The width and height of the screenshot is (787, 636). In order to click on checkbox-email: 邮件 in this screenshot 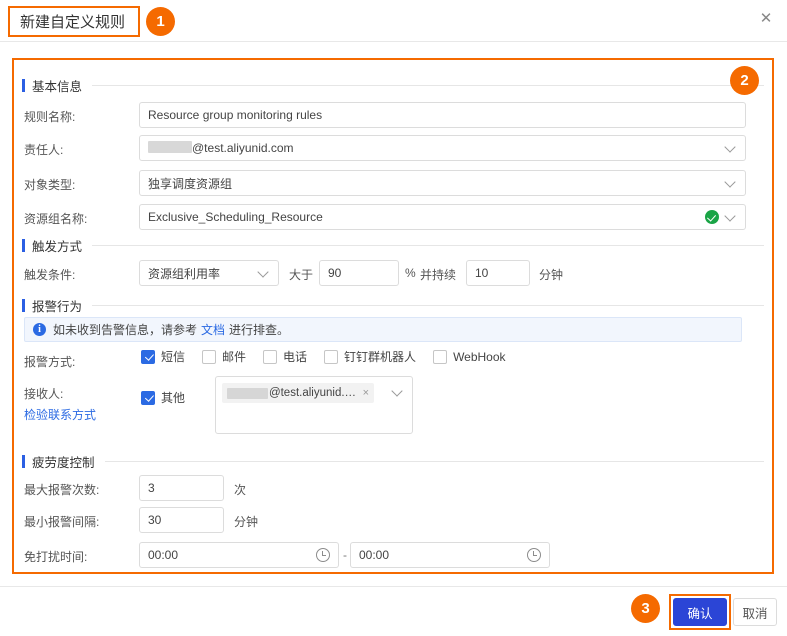, I will do `click(224, 356)`.